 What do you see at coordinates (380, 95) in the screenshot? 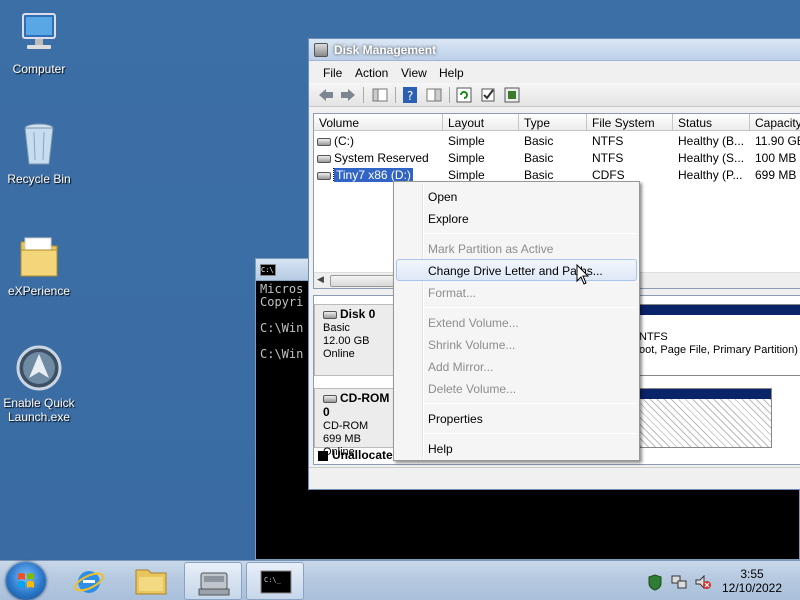
I see `console-tree-icon` at bounding box center [380, 95].